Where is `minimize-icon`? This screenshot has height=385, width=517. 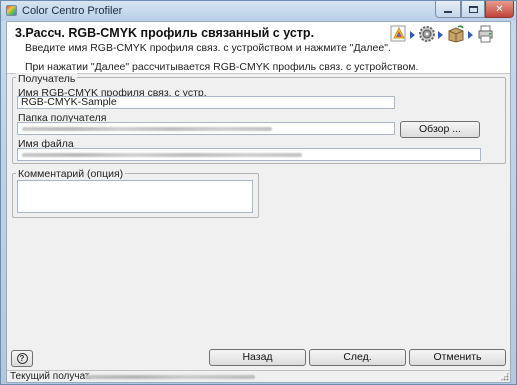
minimize-icon is located at coordinates (448, 11).